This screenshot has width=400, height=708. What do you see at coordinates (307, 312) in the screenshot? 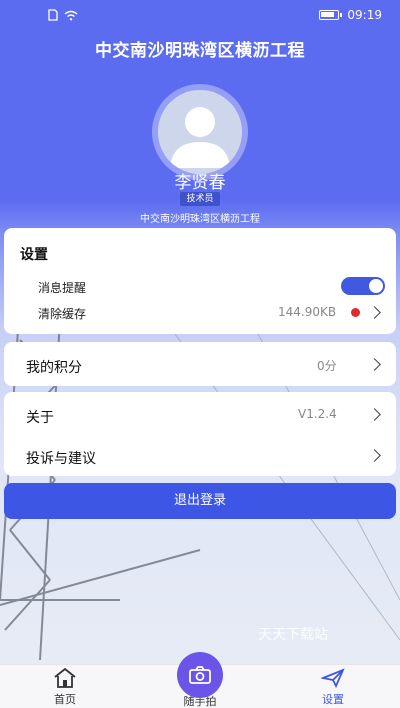
I see `cache-size: 144.90KB` at bounding box center [307, 312].